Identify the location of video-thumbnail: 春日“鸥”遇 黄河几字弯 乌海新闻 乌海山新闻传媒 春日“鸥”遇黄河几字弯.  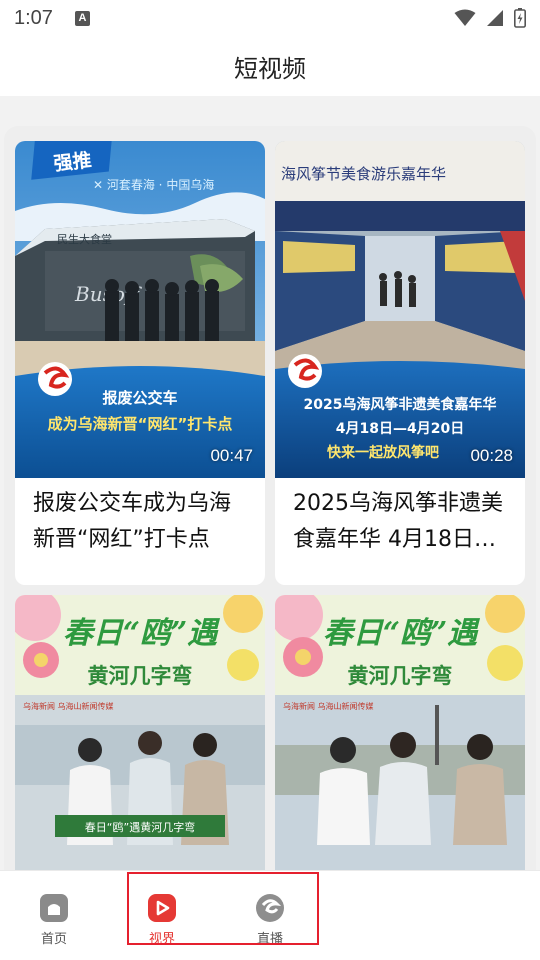
(140, 732).